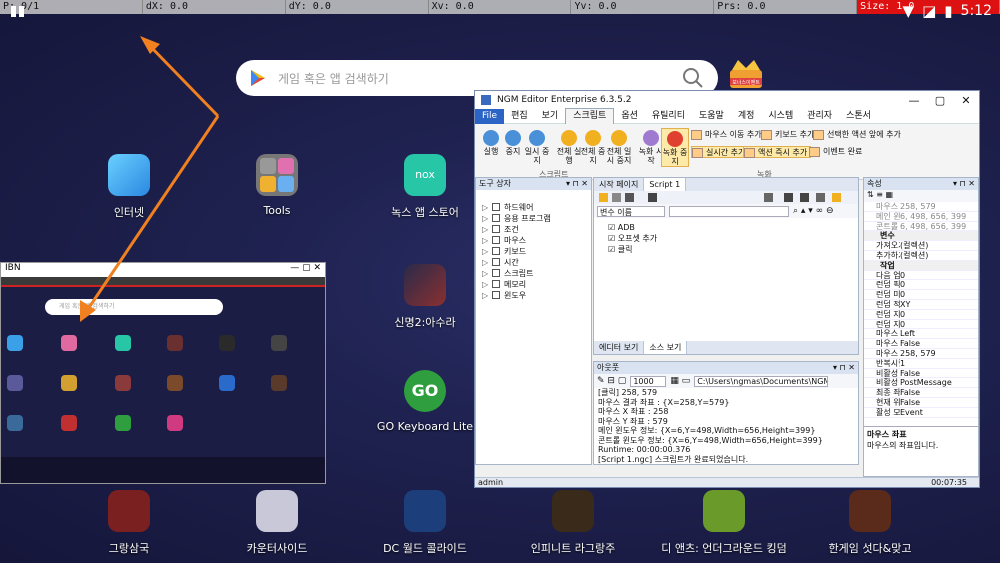 This screenshot has width=1000, height=563. What do you see at coordinates (629, 116) in the screenshot?
I see `menu-options: 옵션` at bounding box center [629, 116].